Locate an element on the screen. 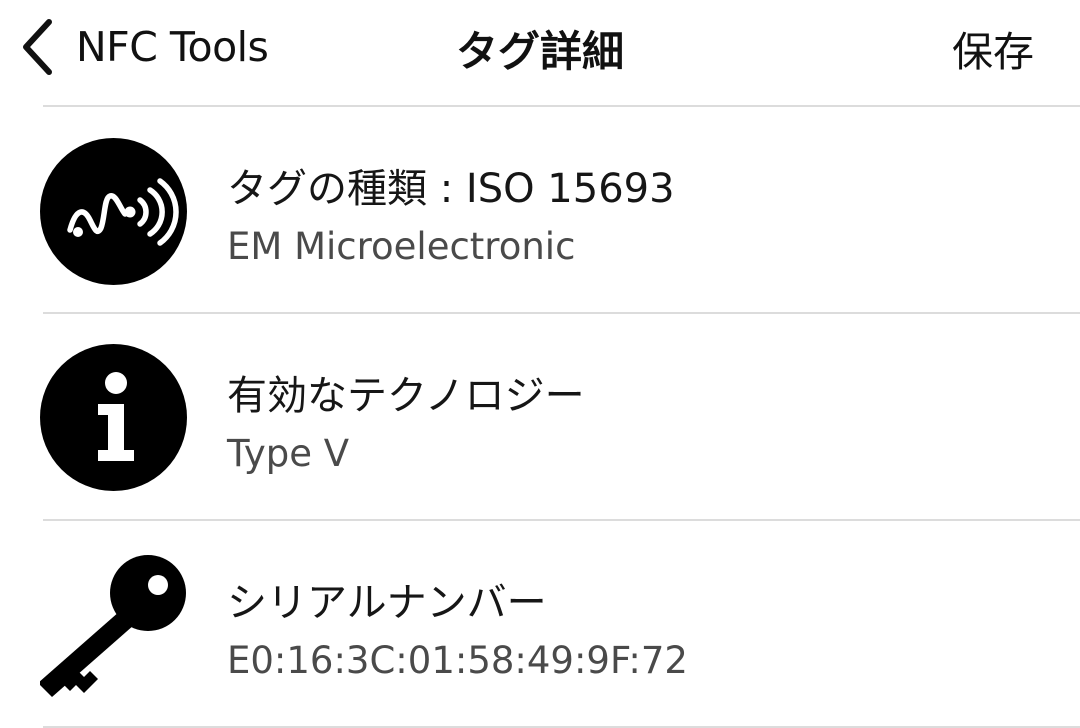 The height and width of the screenshot is (728, 1080). back-button: NFC Tools is located at coordinates (144, 47).